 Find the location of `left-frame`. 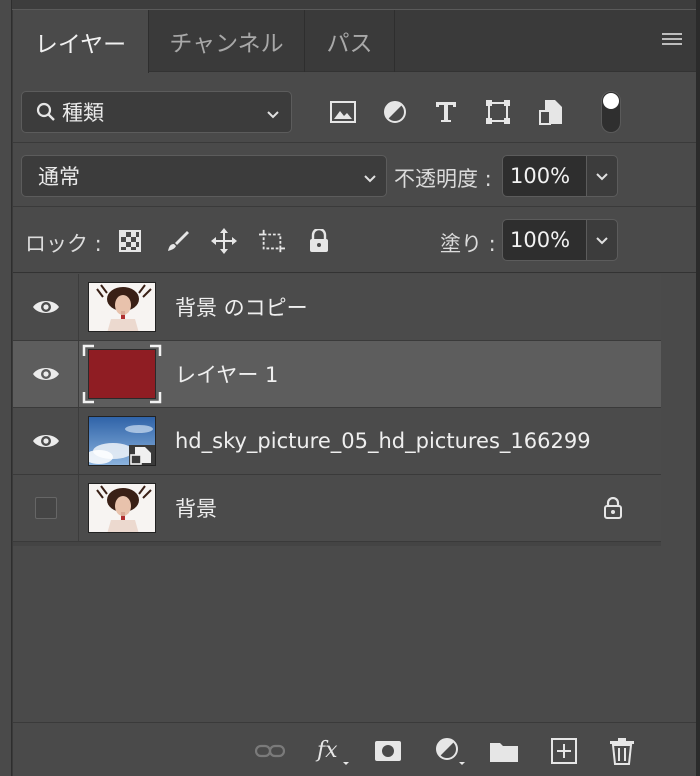

left-frame is located at coordinates (6, 388).